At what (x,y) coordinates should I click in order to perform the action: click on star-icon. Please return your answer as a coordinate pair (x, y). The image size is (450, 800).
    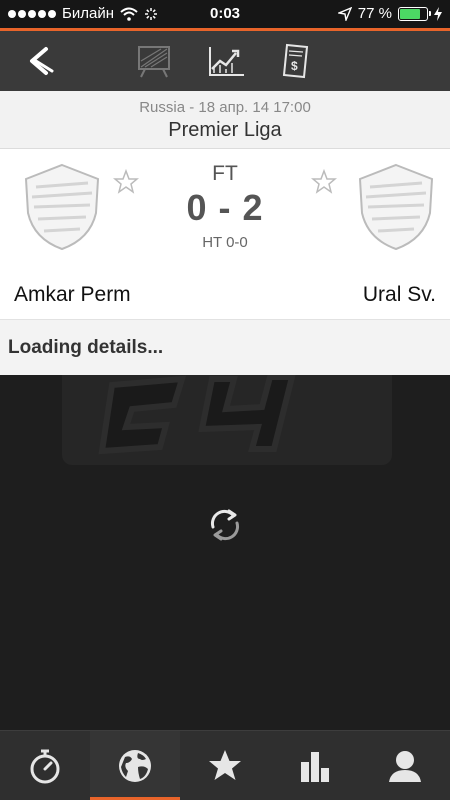
    Looking at the image, I should click on (225, 765).